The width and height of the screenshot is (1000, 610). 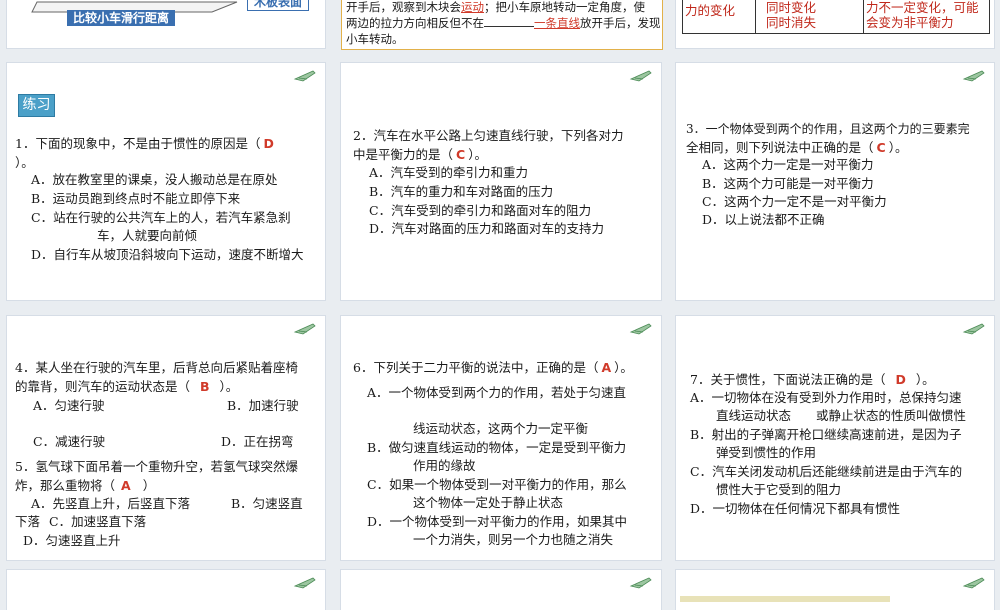 What do you see at coordinates (487, 228) in the screenshot?
I see `option-2d: D．汽车对路面的压力和路面对车的支持力` at bounding box center [487, 228].